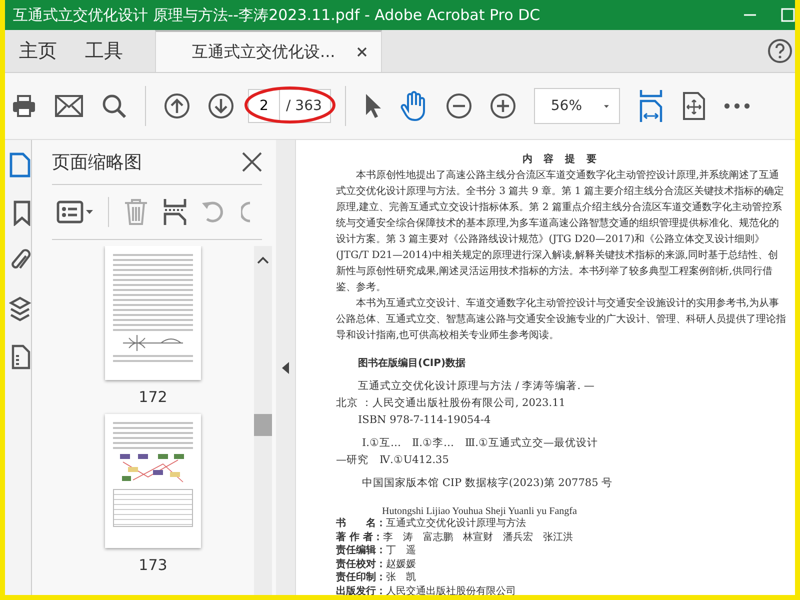 The image size is (800, 600). I want to click on fit-page-icon, so click(651, 106).